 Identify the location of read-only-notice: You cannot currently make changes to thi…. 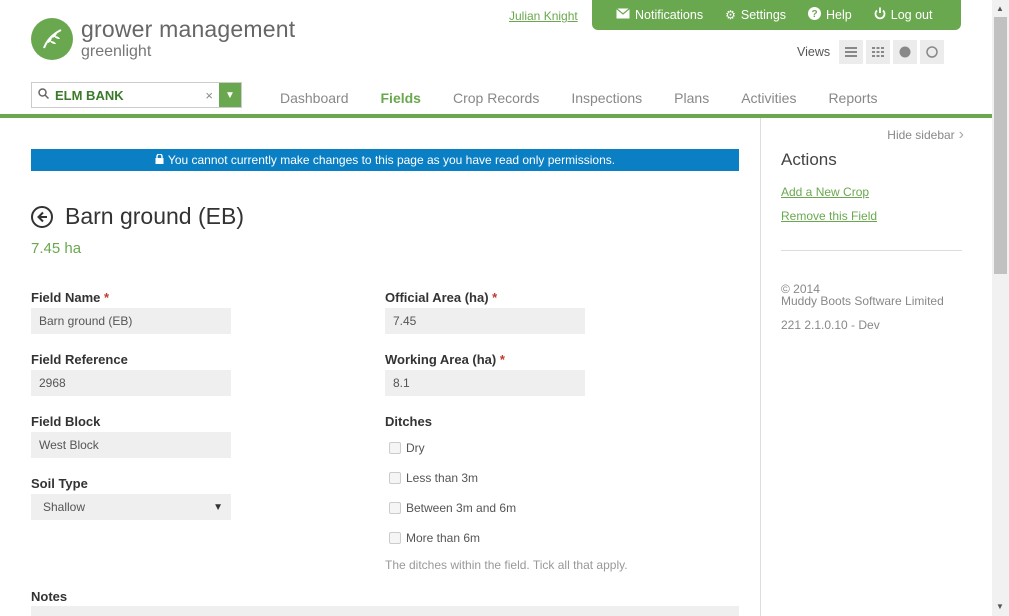
(385, 160).